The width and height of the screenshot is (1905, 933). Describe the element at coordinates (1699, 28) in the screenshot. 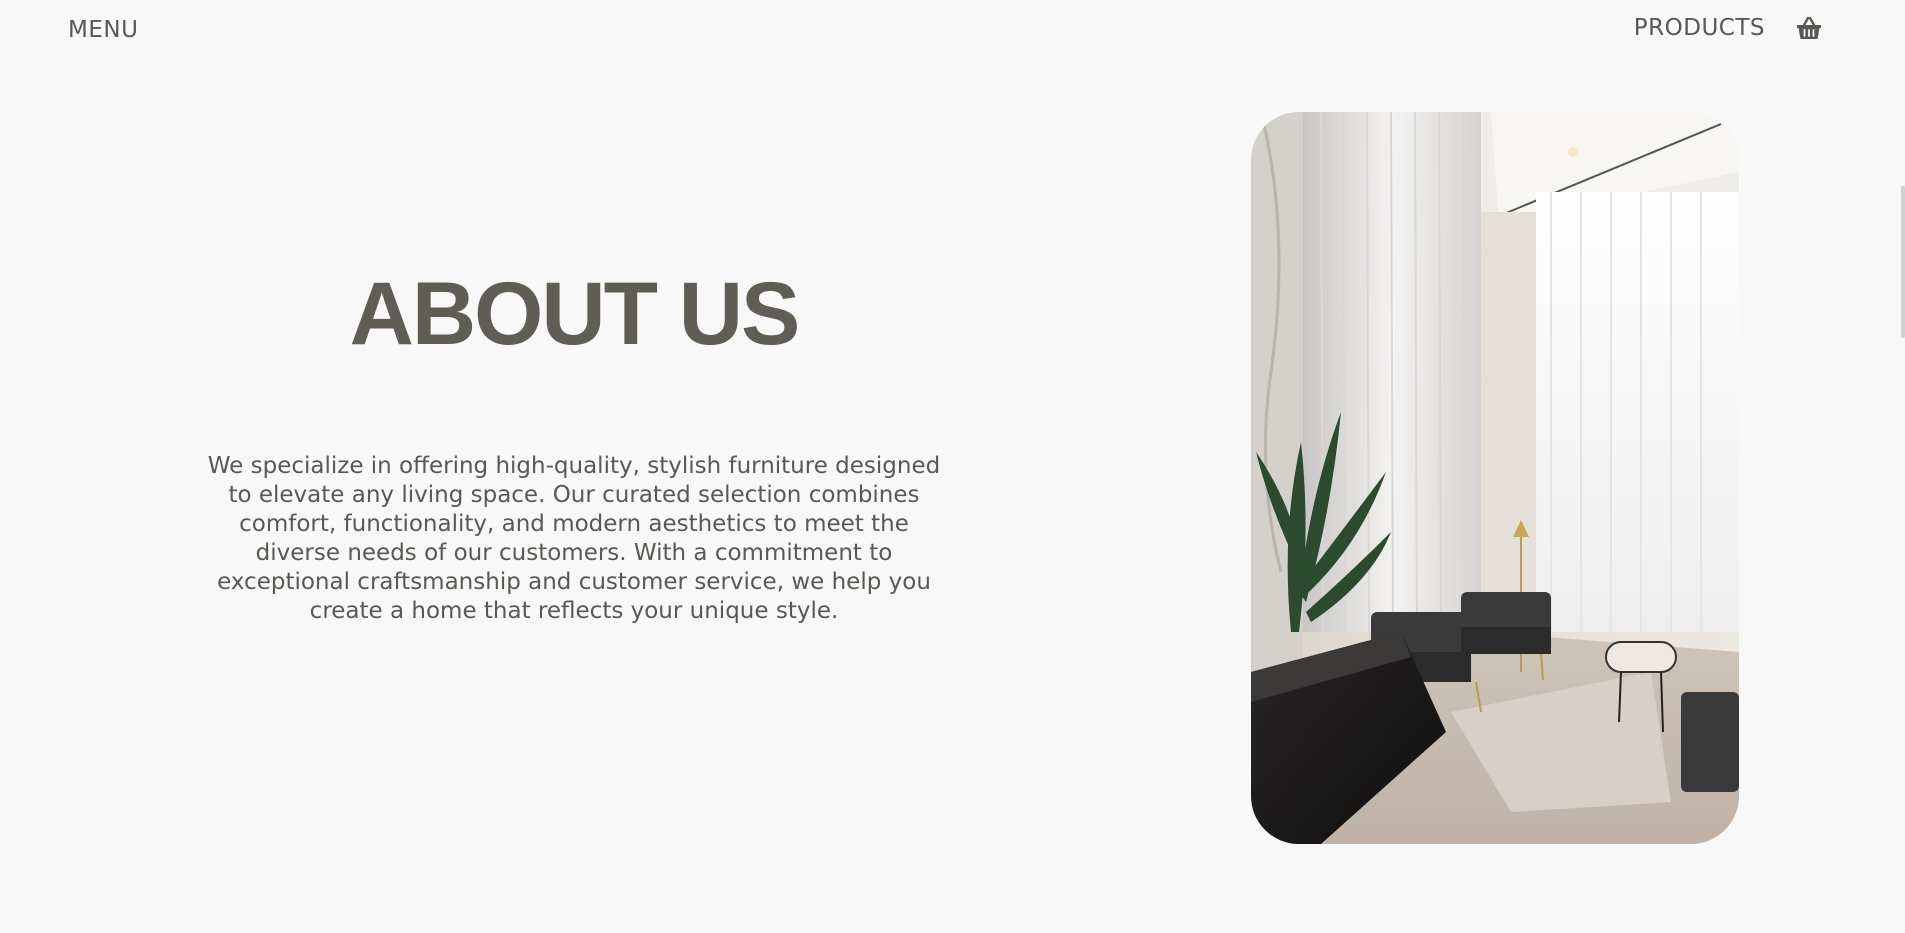

I see `products-link: PRODUCTS` at that location.